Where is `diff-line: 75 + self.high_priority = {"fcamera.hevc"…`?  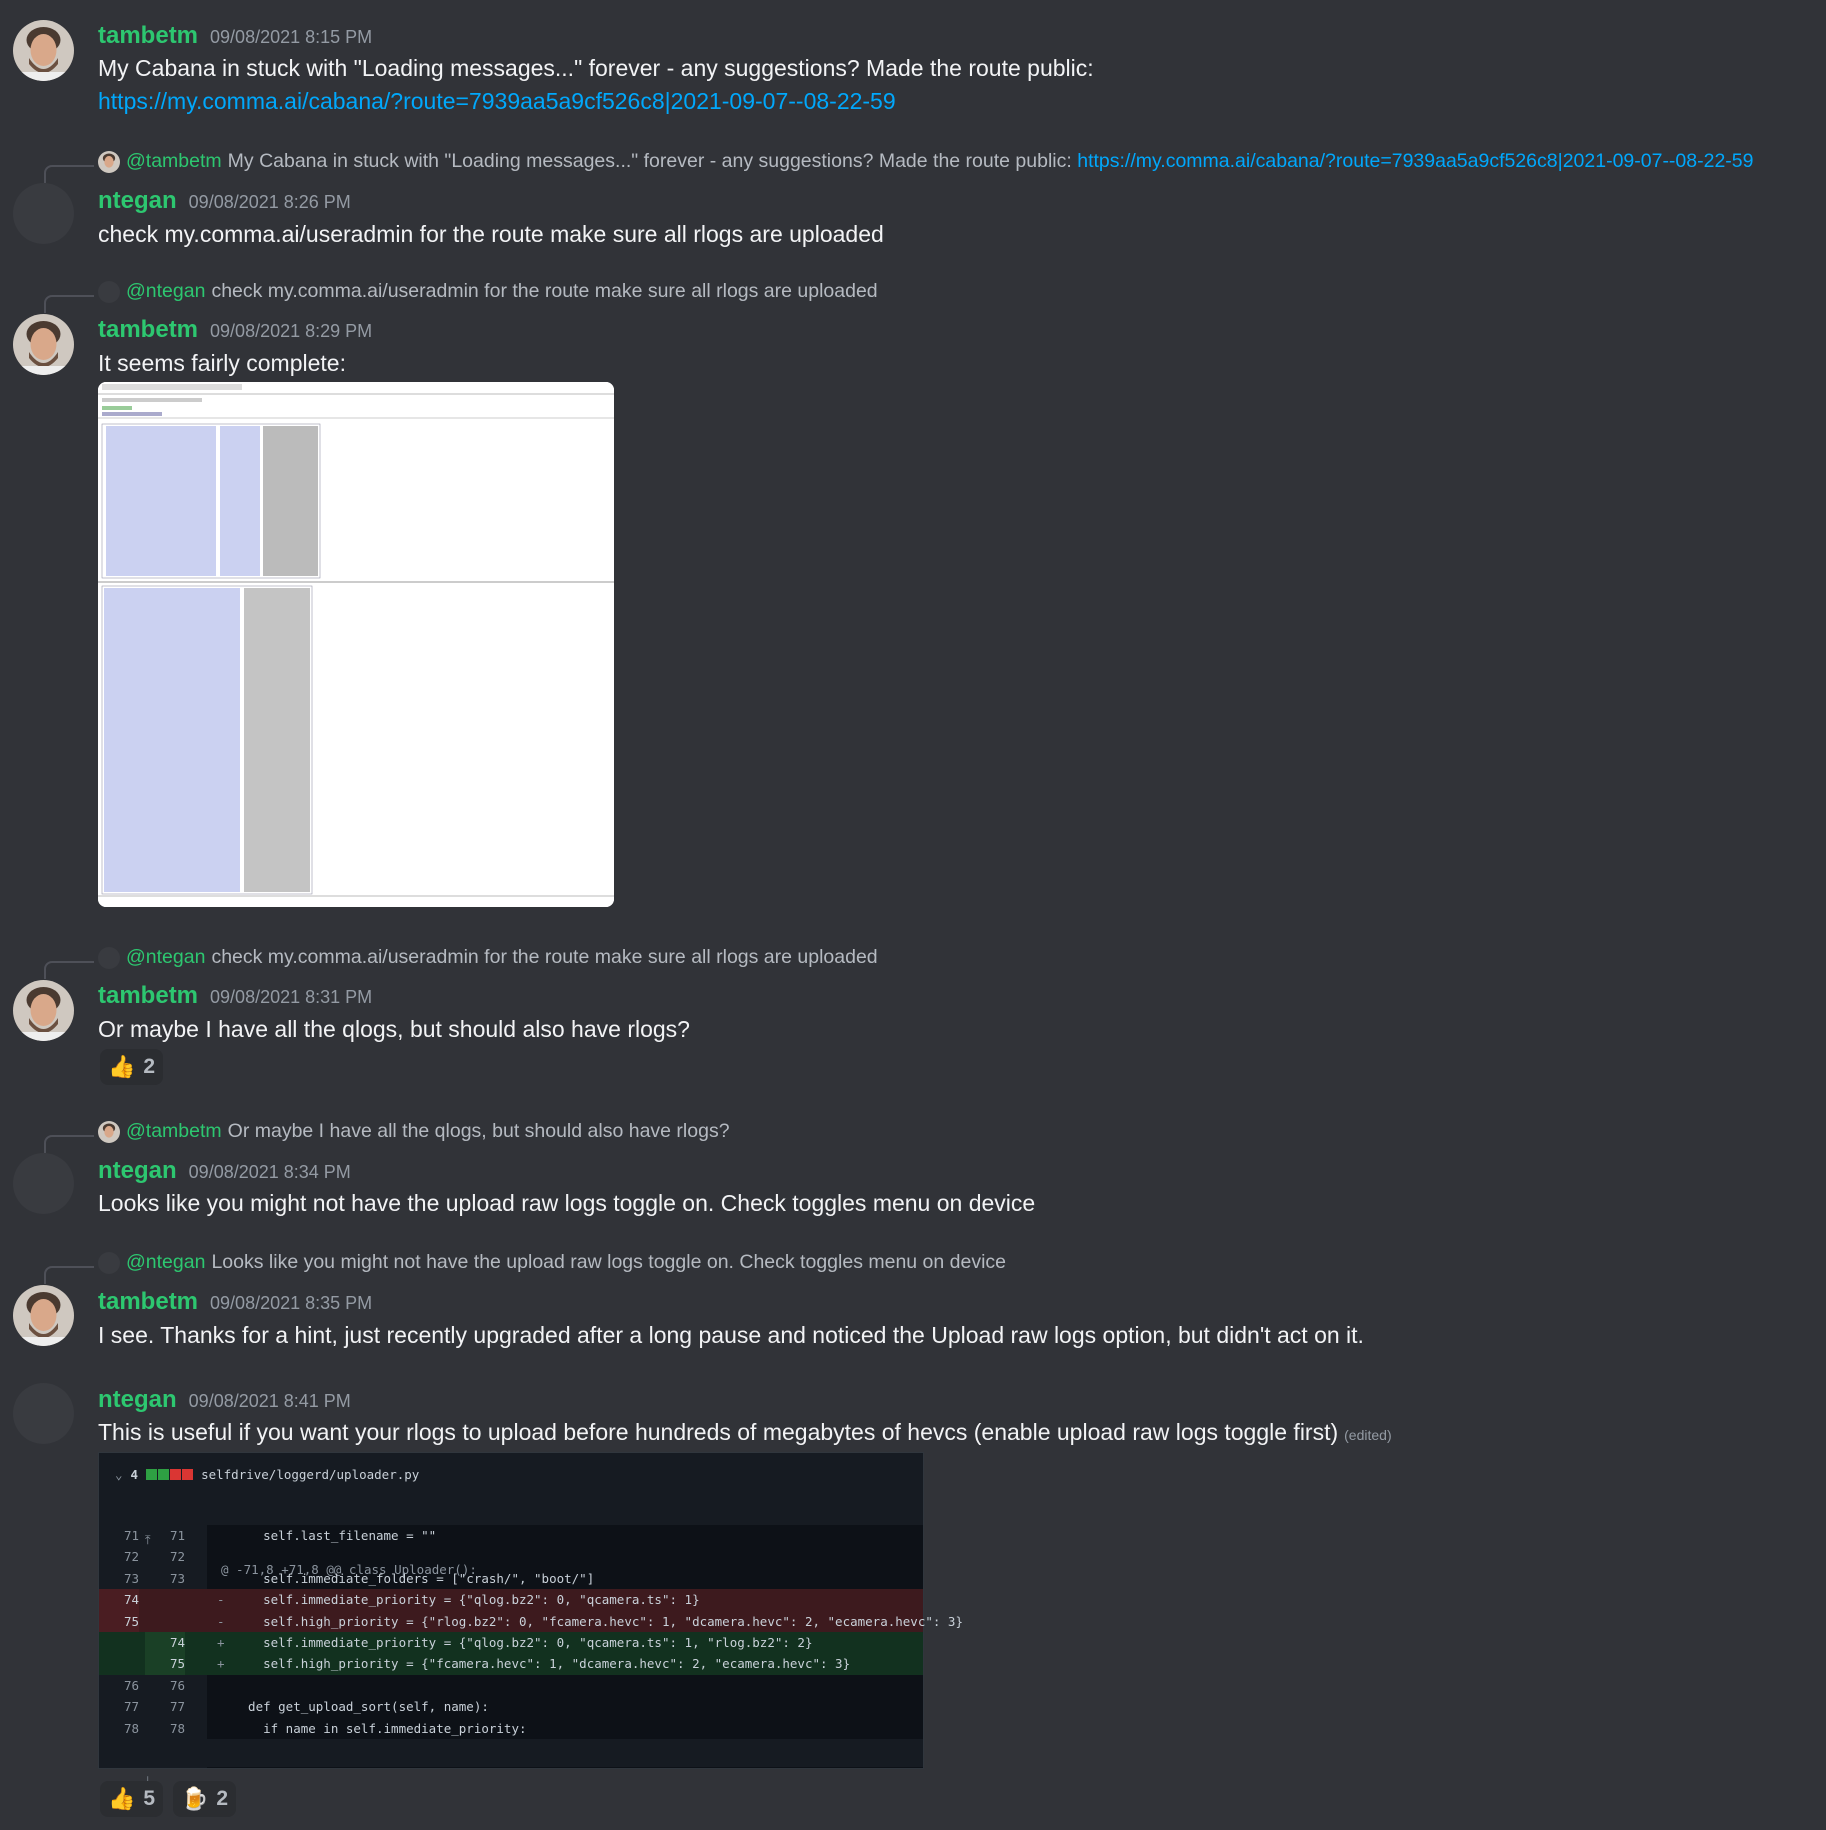
diff-line: 75 + self.high_priority = {"fcamera.hevc"… is located at coordinates (511, 1664).